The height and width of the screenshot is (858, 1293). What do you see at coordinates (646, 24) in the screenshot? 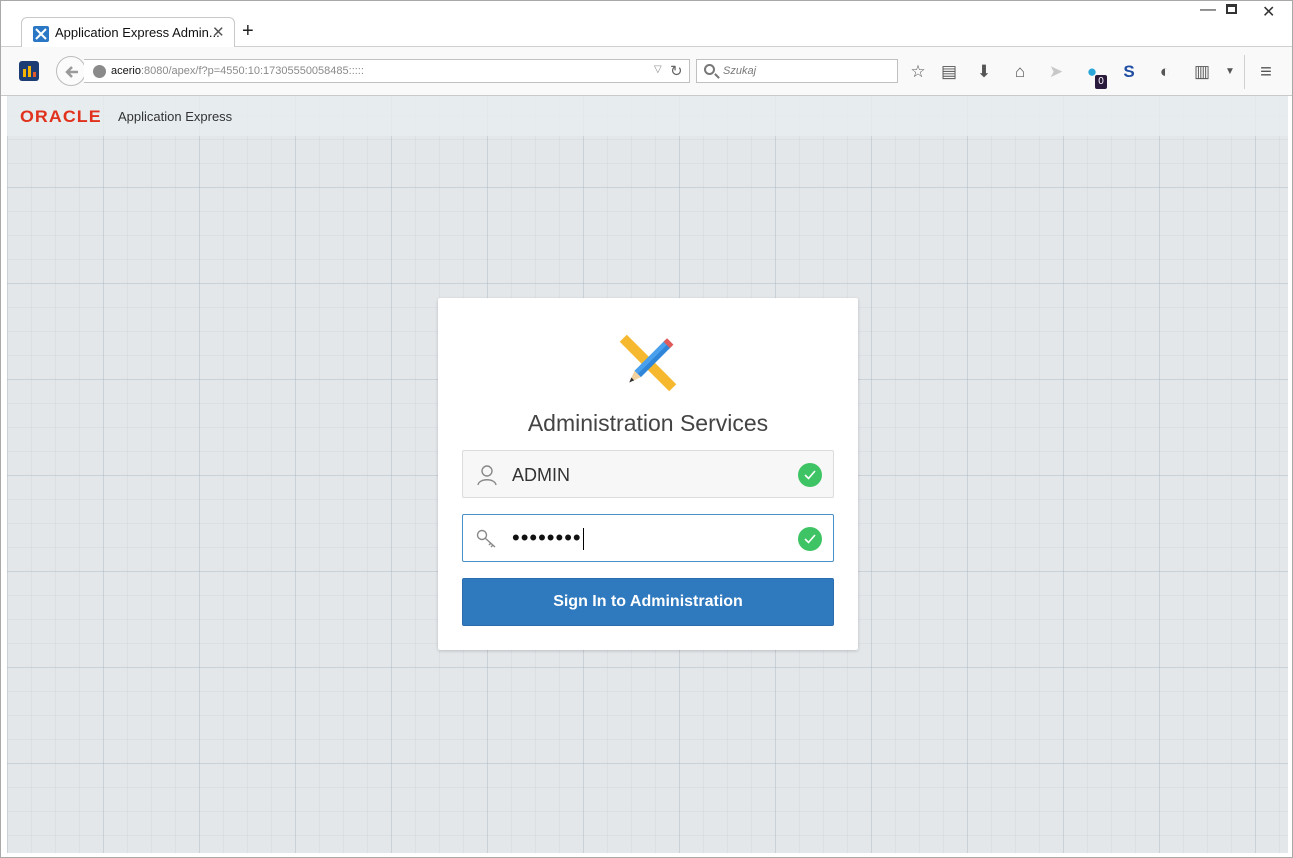
I see `tab-strip: Application Express Admin... ✕ + — ✕` at bounding box center [646, 24].